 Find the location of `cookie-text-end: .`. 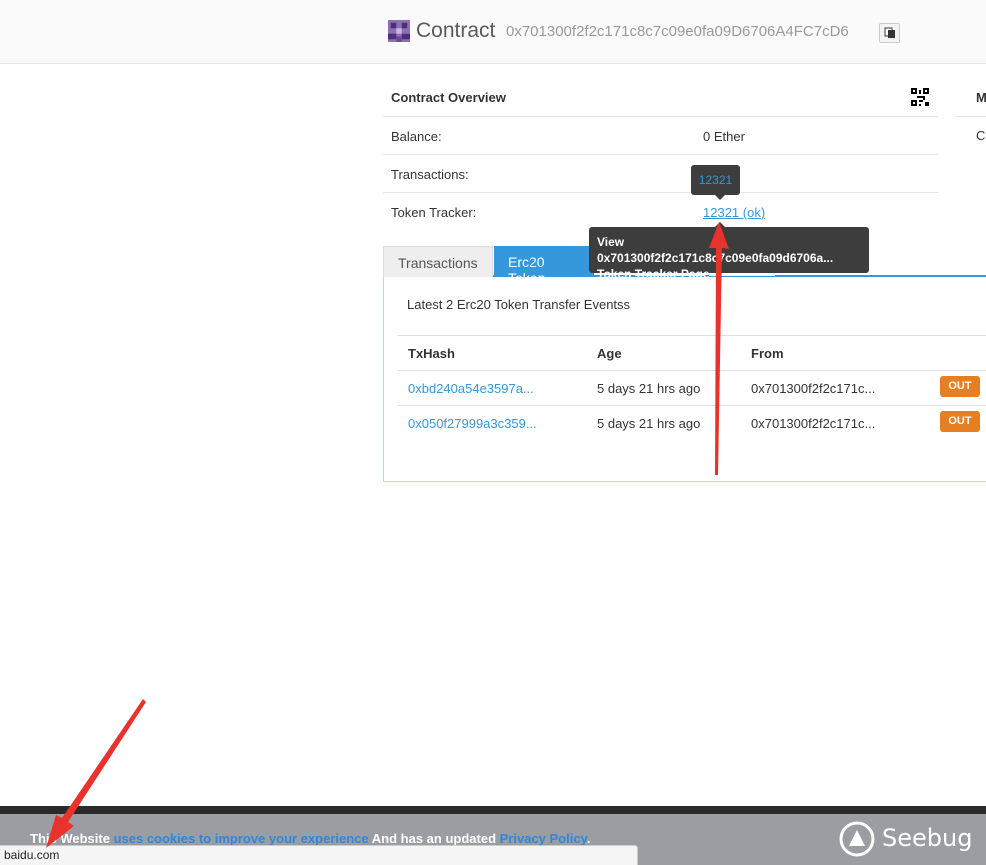

cookie-text-end: . is located at coordinates (588, 838).